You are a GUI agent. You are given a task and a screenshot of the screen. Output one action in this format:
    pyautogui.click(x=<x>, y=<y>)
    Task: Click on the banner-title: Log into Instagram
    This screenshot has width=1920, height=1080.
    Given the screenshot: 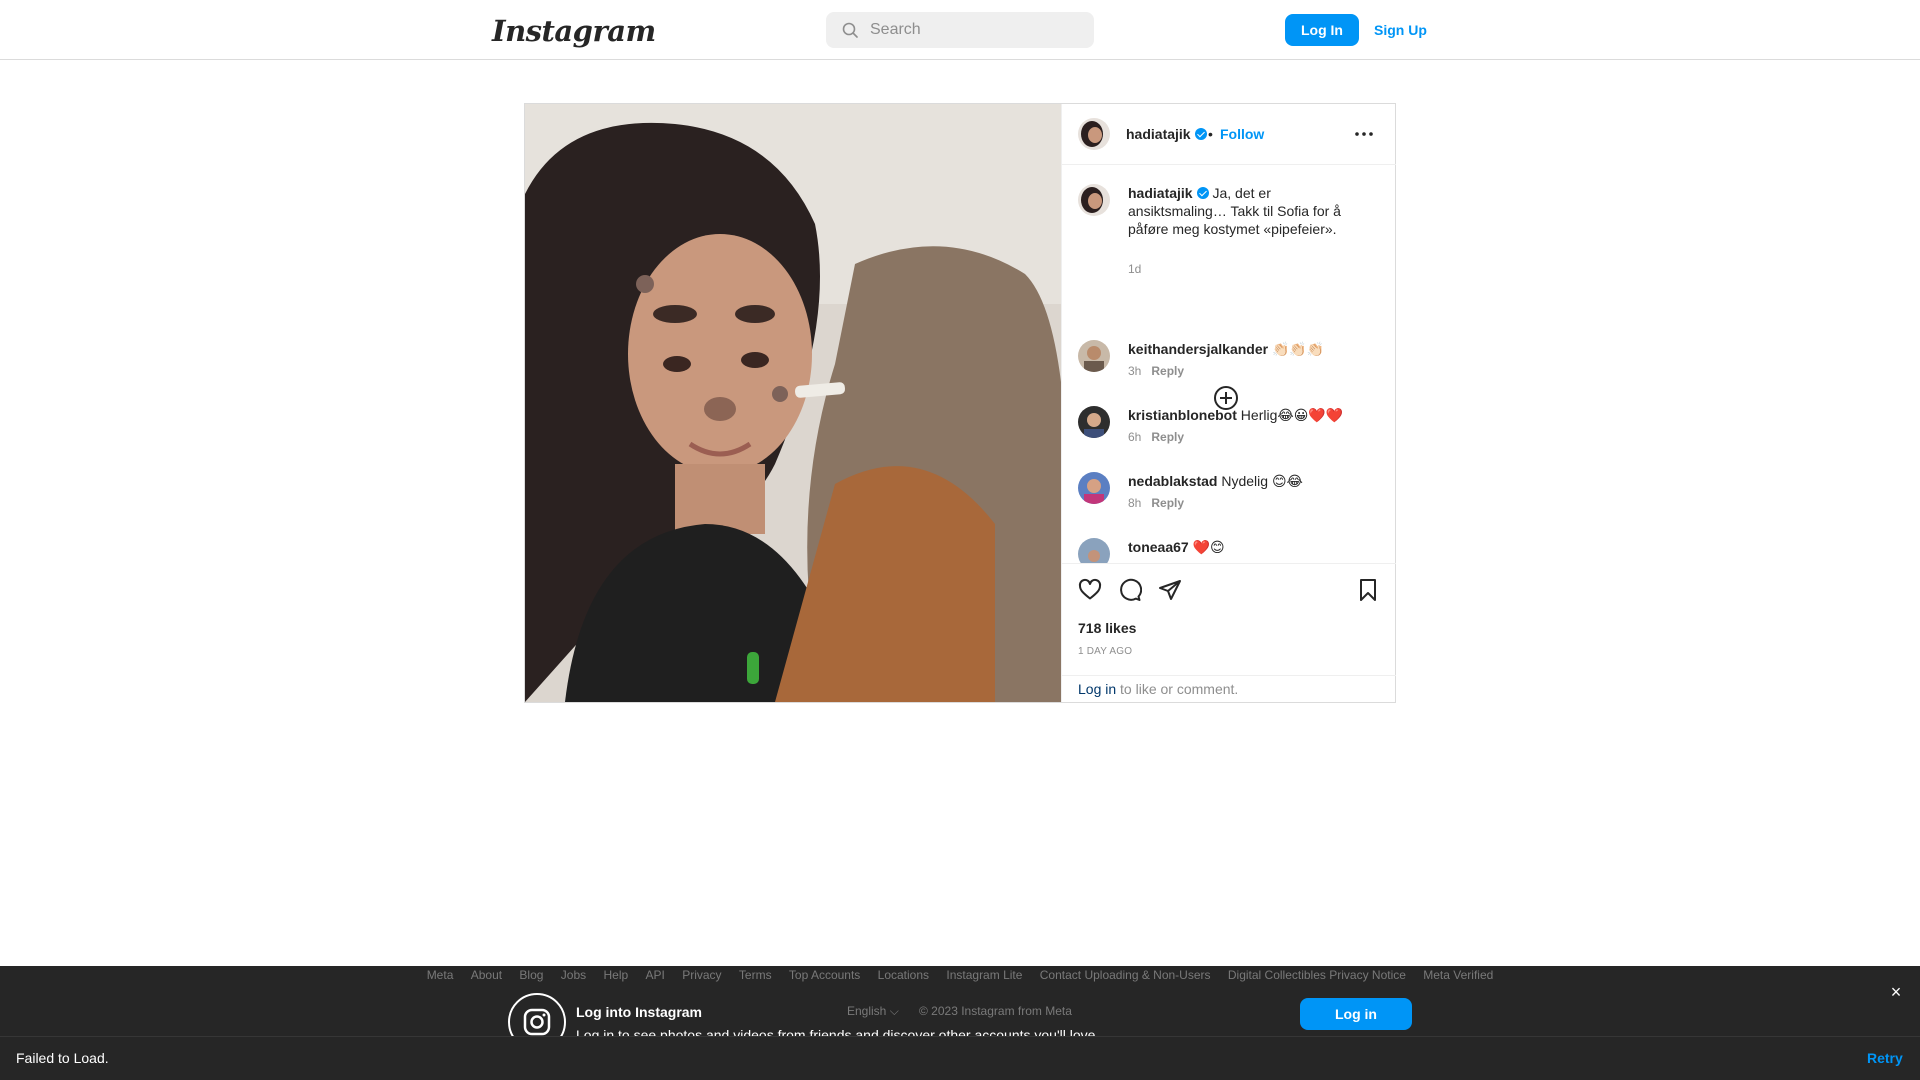 What is the action you would take?
    pyautogui.click(x=639, y=1012)
    